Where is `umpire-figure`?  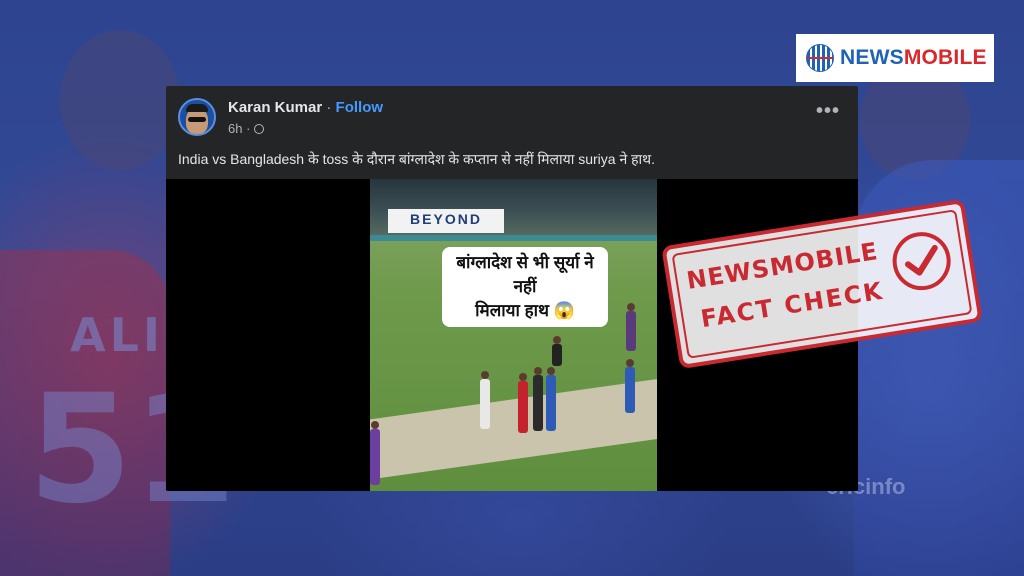 umpire-figure is located at coordinates (485, 400).